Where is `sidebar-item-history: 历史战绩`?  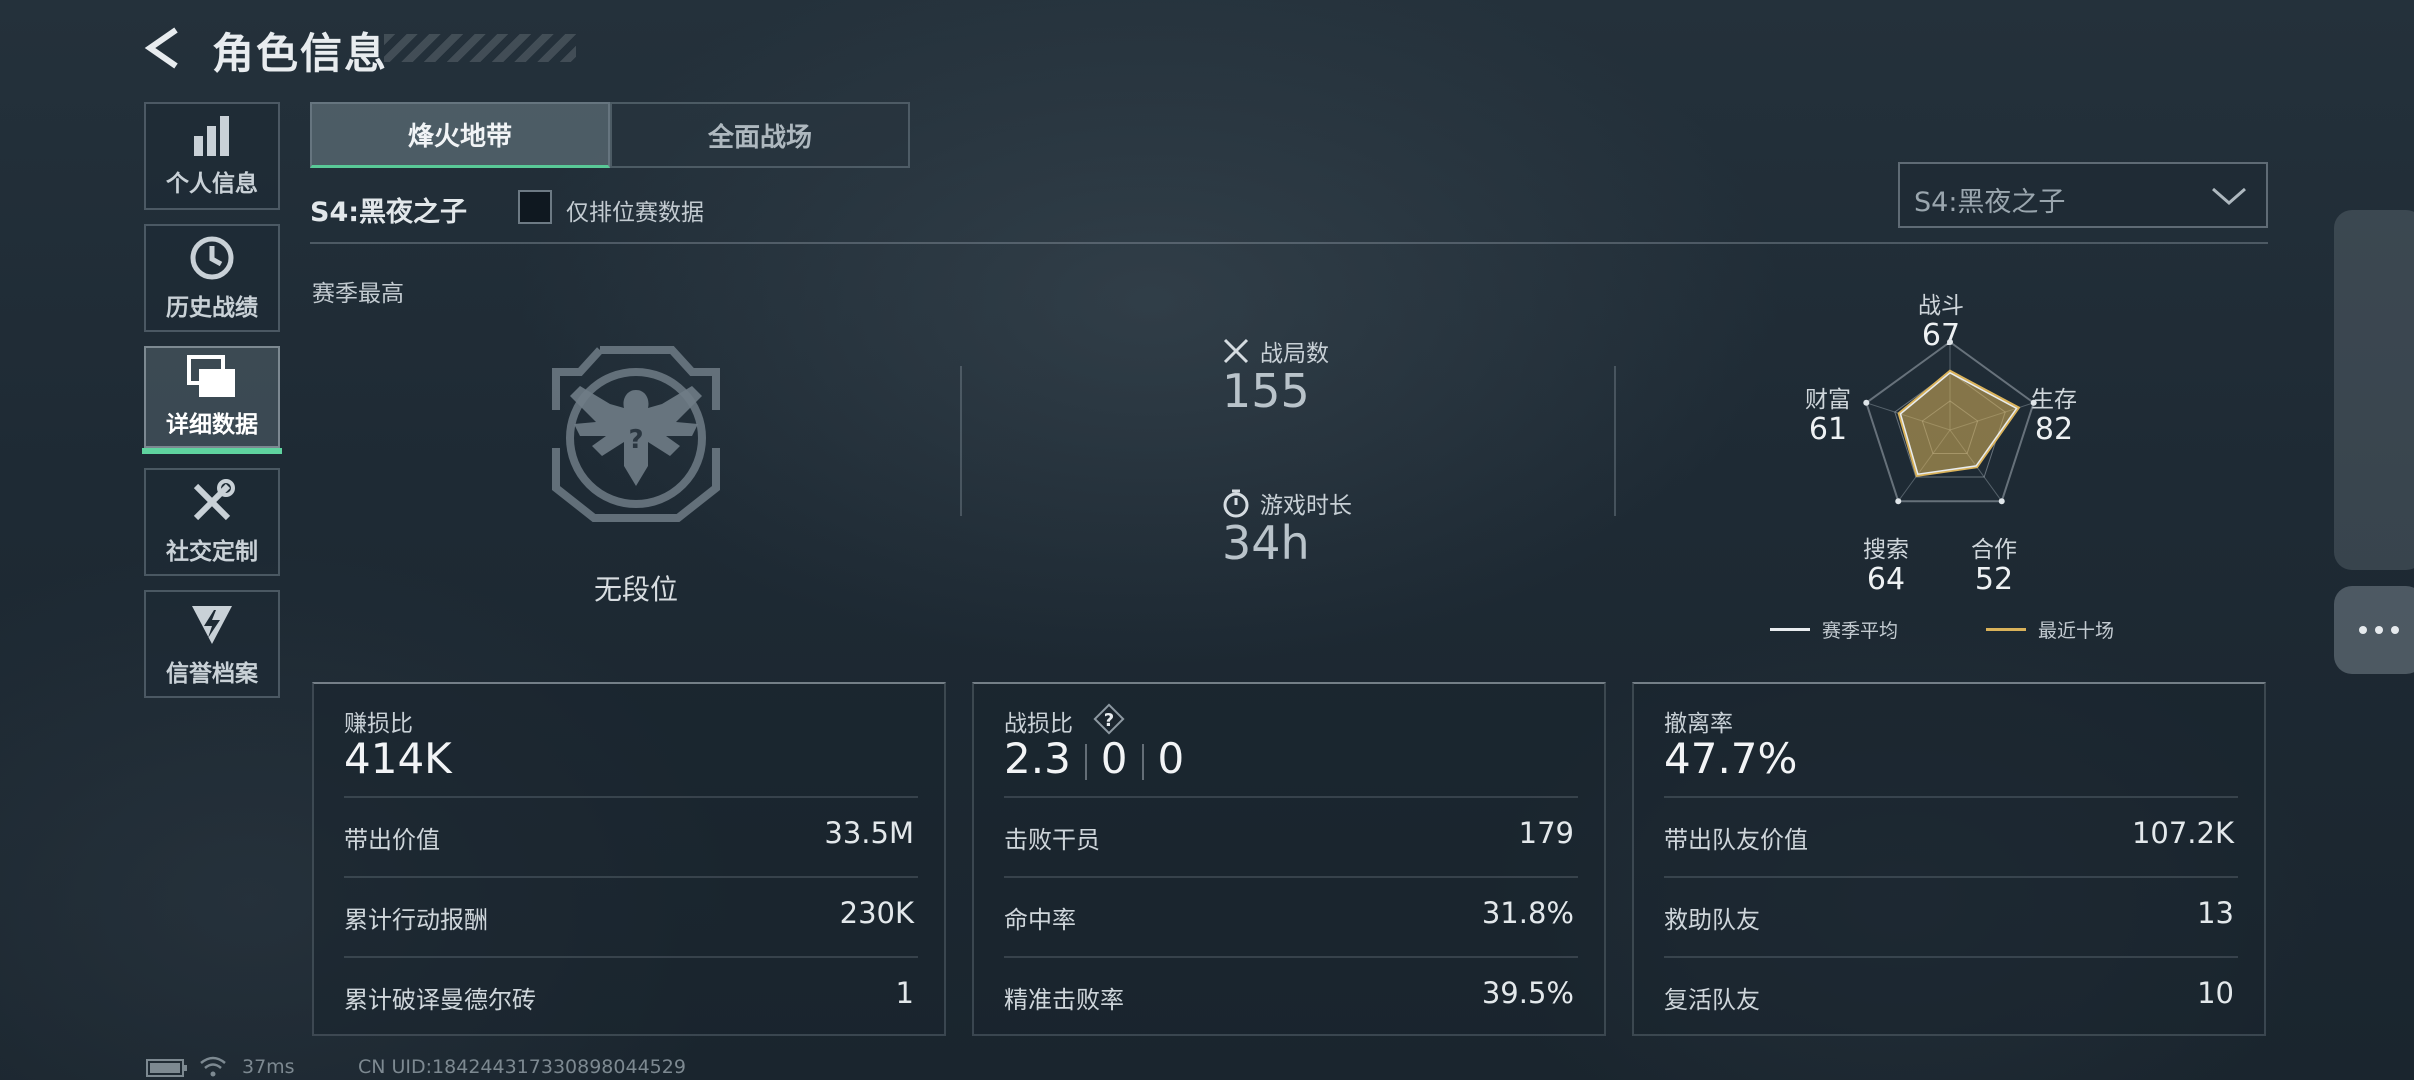
sidebar-item-history: 历史战绩 is located at coordinates (212, 278).